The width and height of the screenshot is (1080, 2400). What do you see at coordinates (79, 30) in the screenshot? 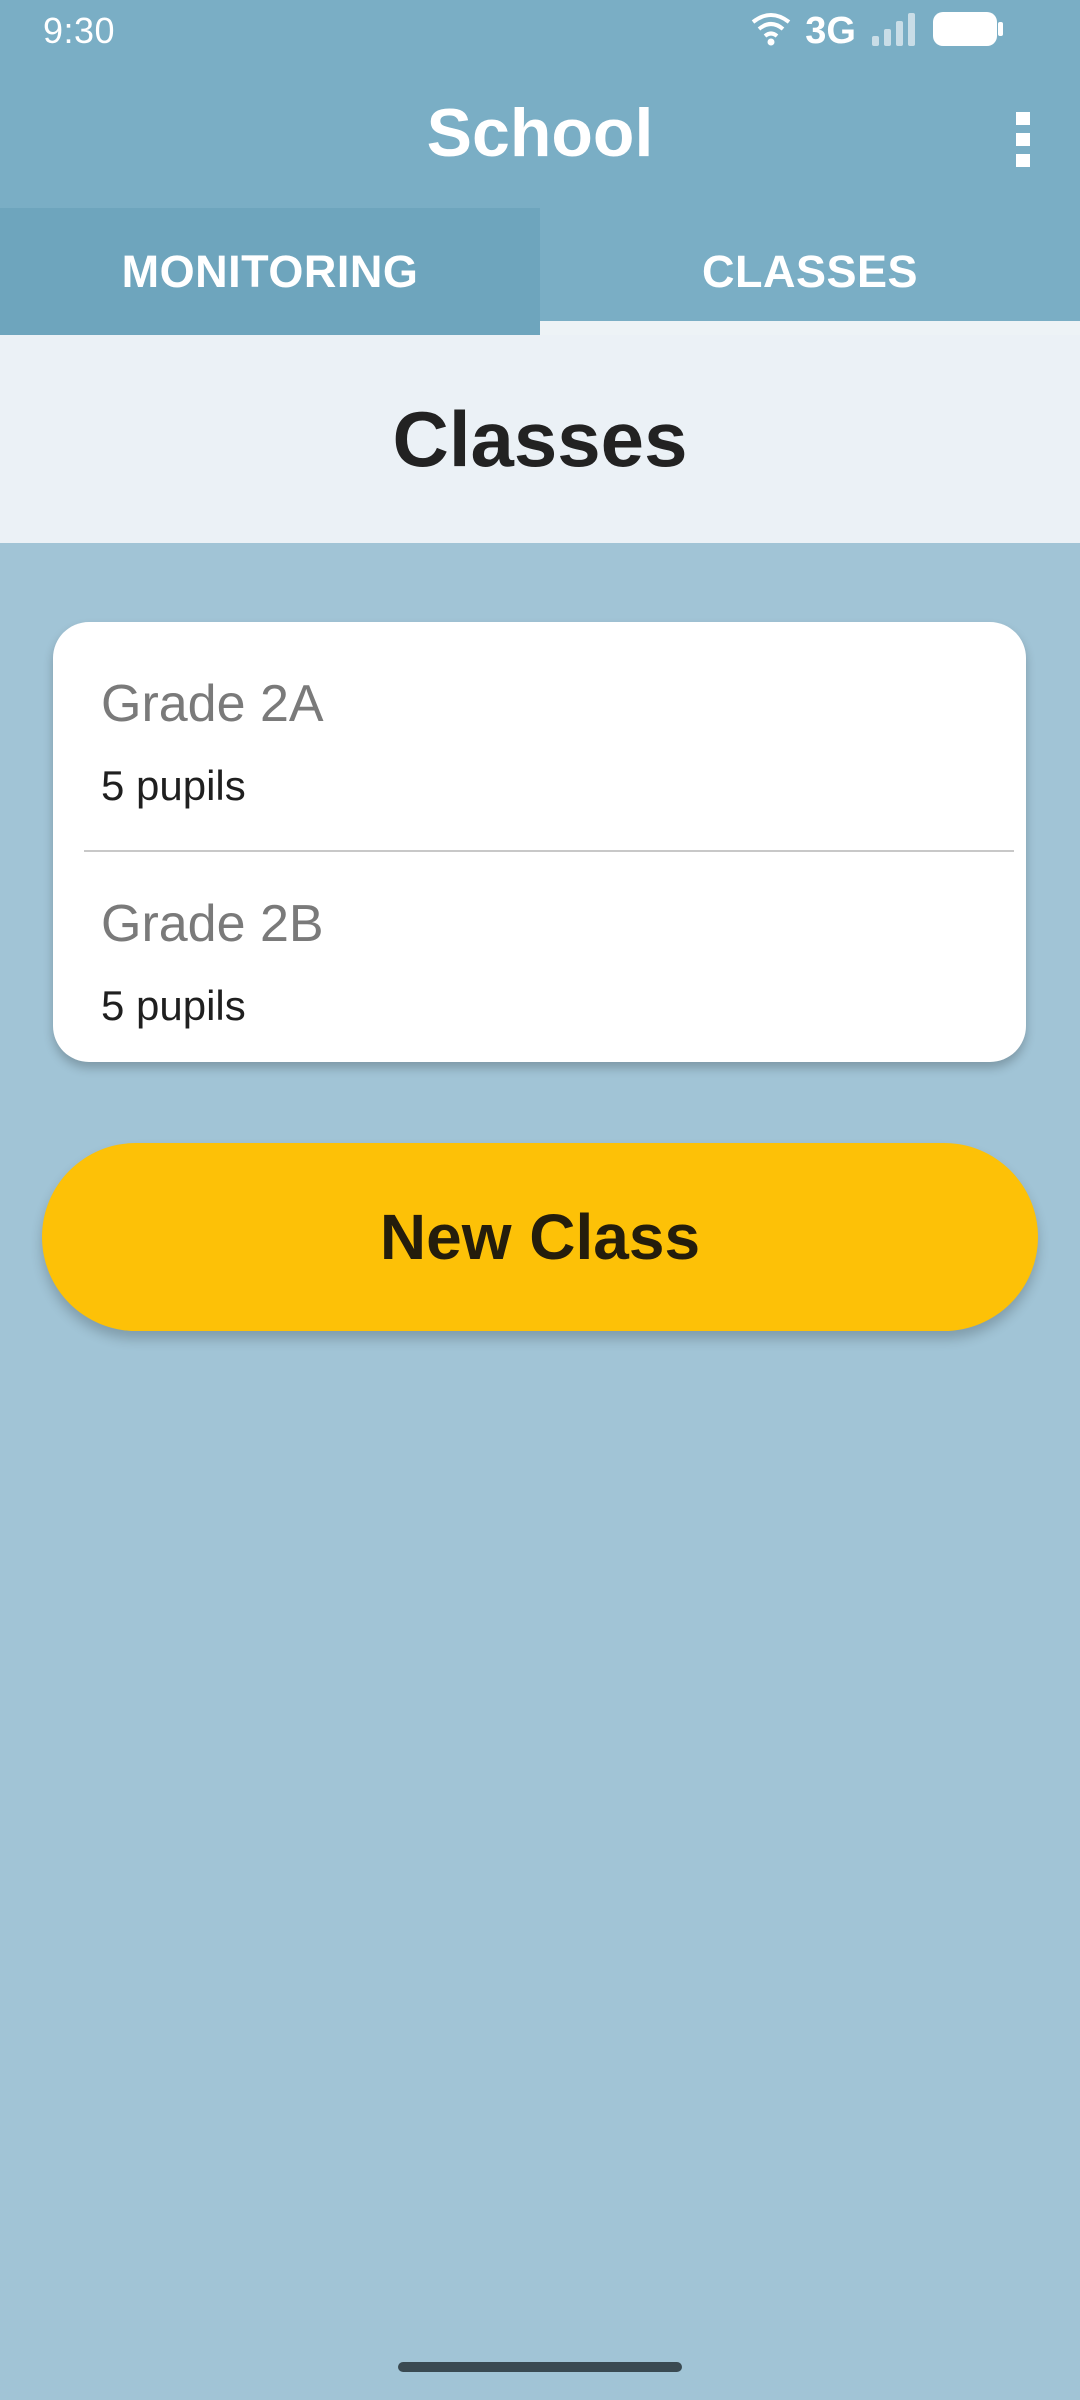
I see `status-time: 9:30` at bounding box center [79, 30].